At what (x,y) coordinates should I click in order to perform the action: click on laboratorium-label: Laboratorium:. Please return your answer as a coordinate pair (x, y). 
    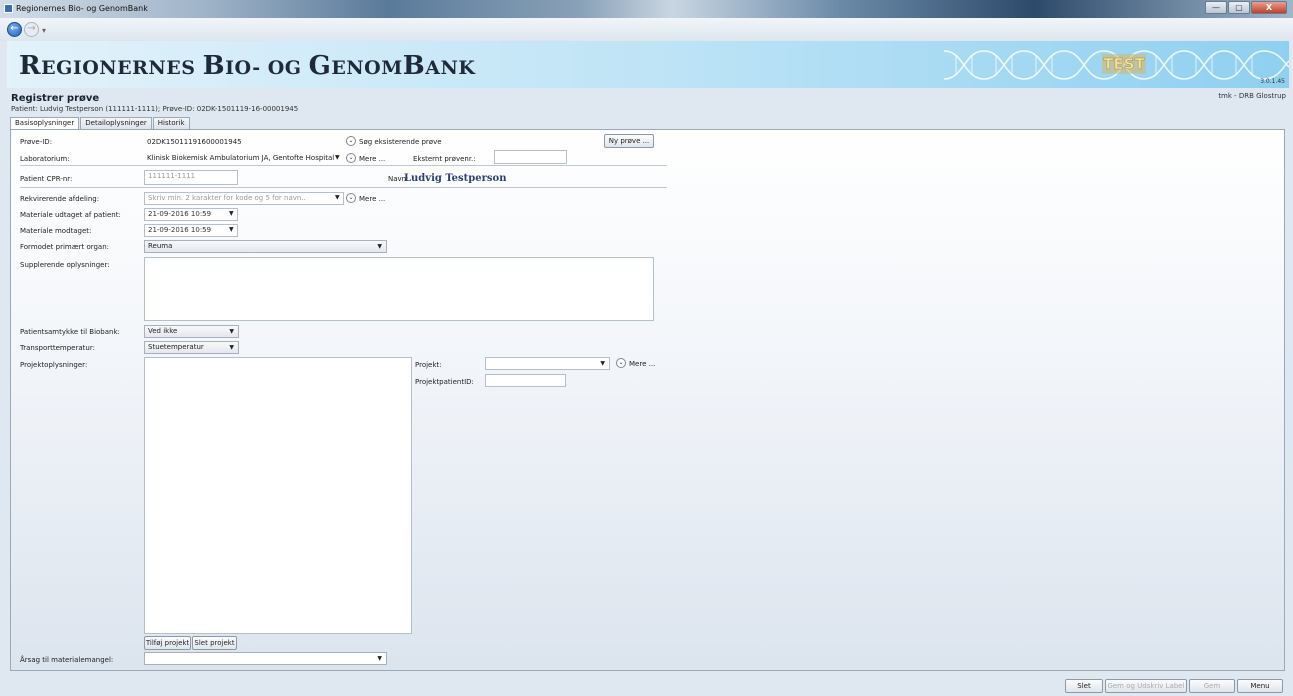
    Looking at the image, I should click on (45, 159).